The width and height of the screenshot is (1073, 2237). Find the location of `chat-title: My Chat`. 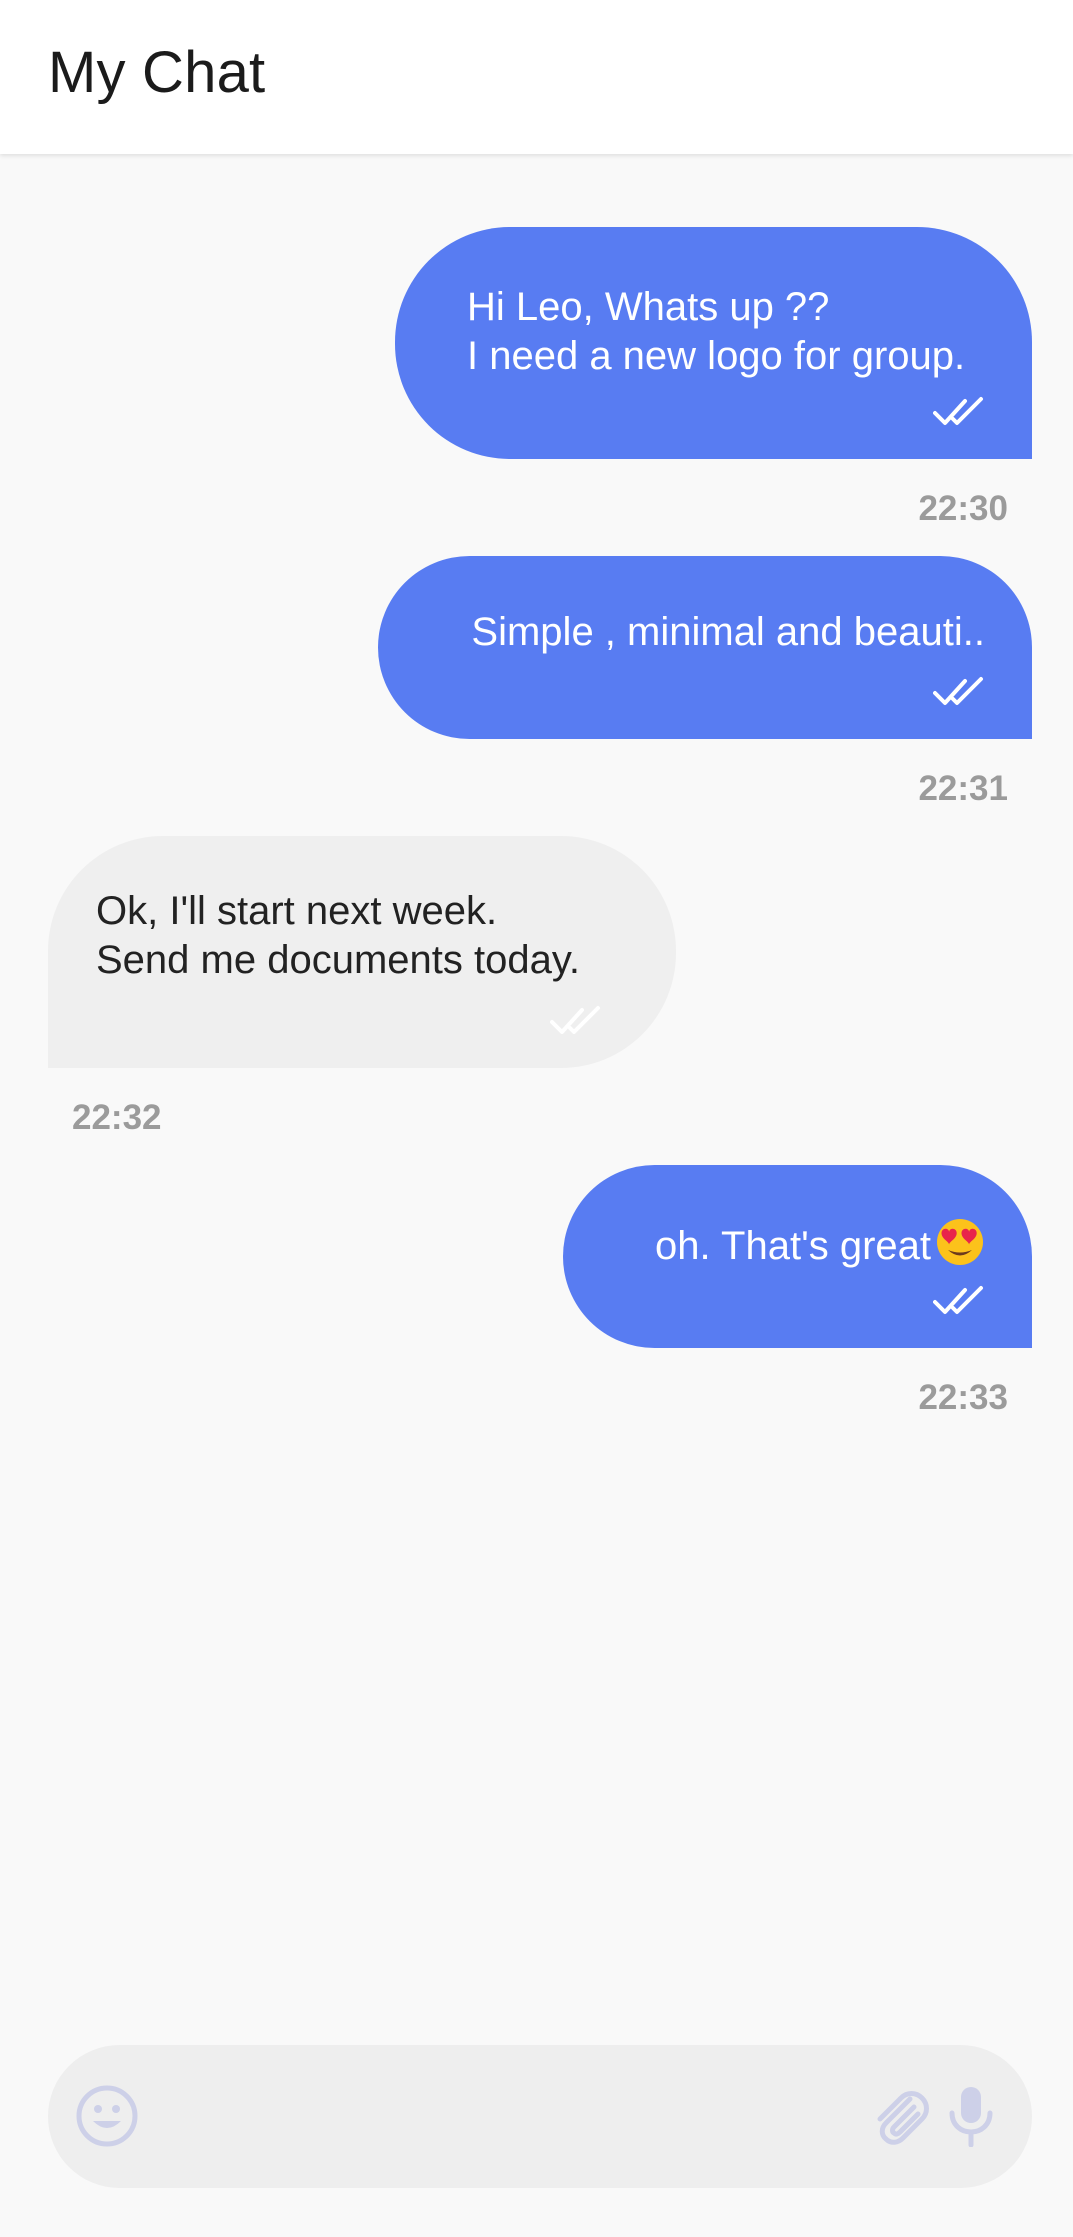

chat-title: My Chat is located at coordinates (157, 72).